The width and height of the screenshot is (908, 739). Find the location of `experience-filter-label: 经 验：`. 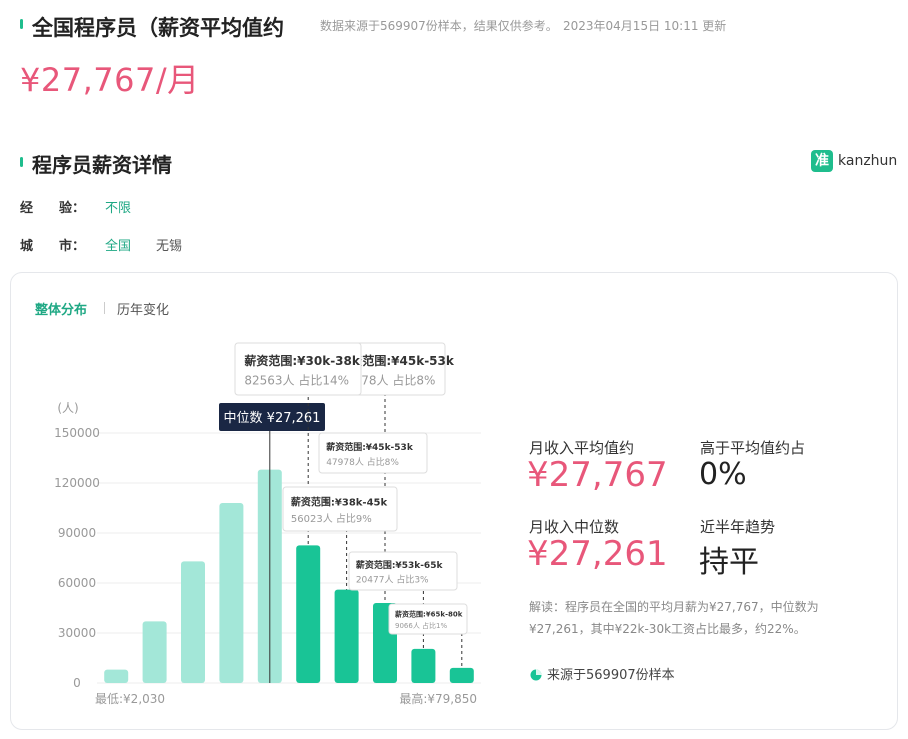

experience-filter-label: 经 验： is located at coordinates (53, 208).